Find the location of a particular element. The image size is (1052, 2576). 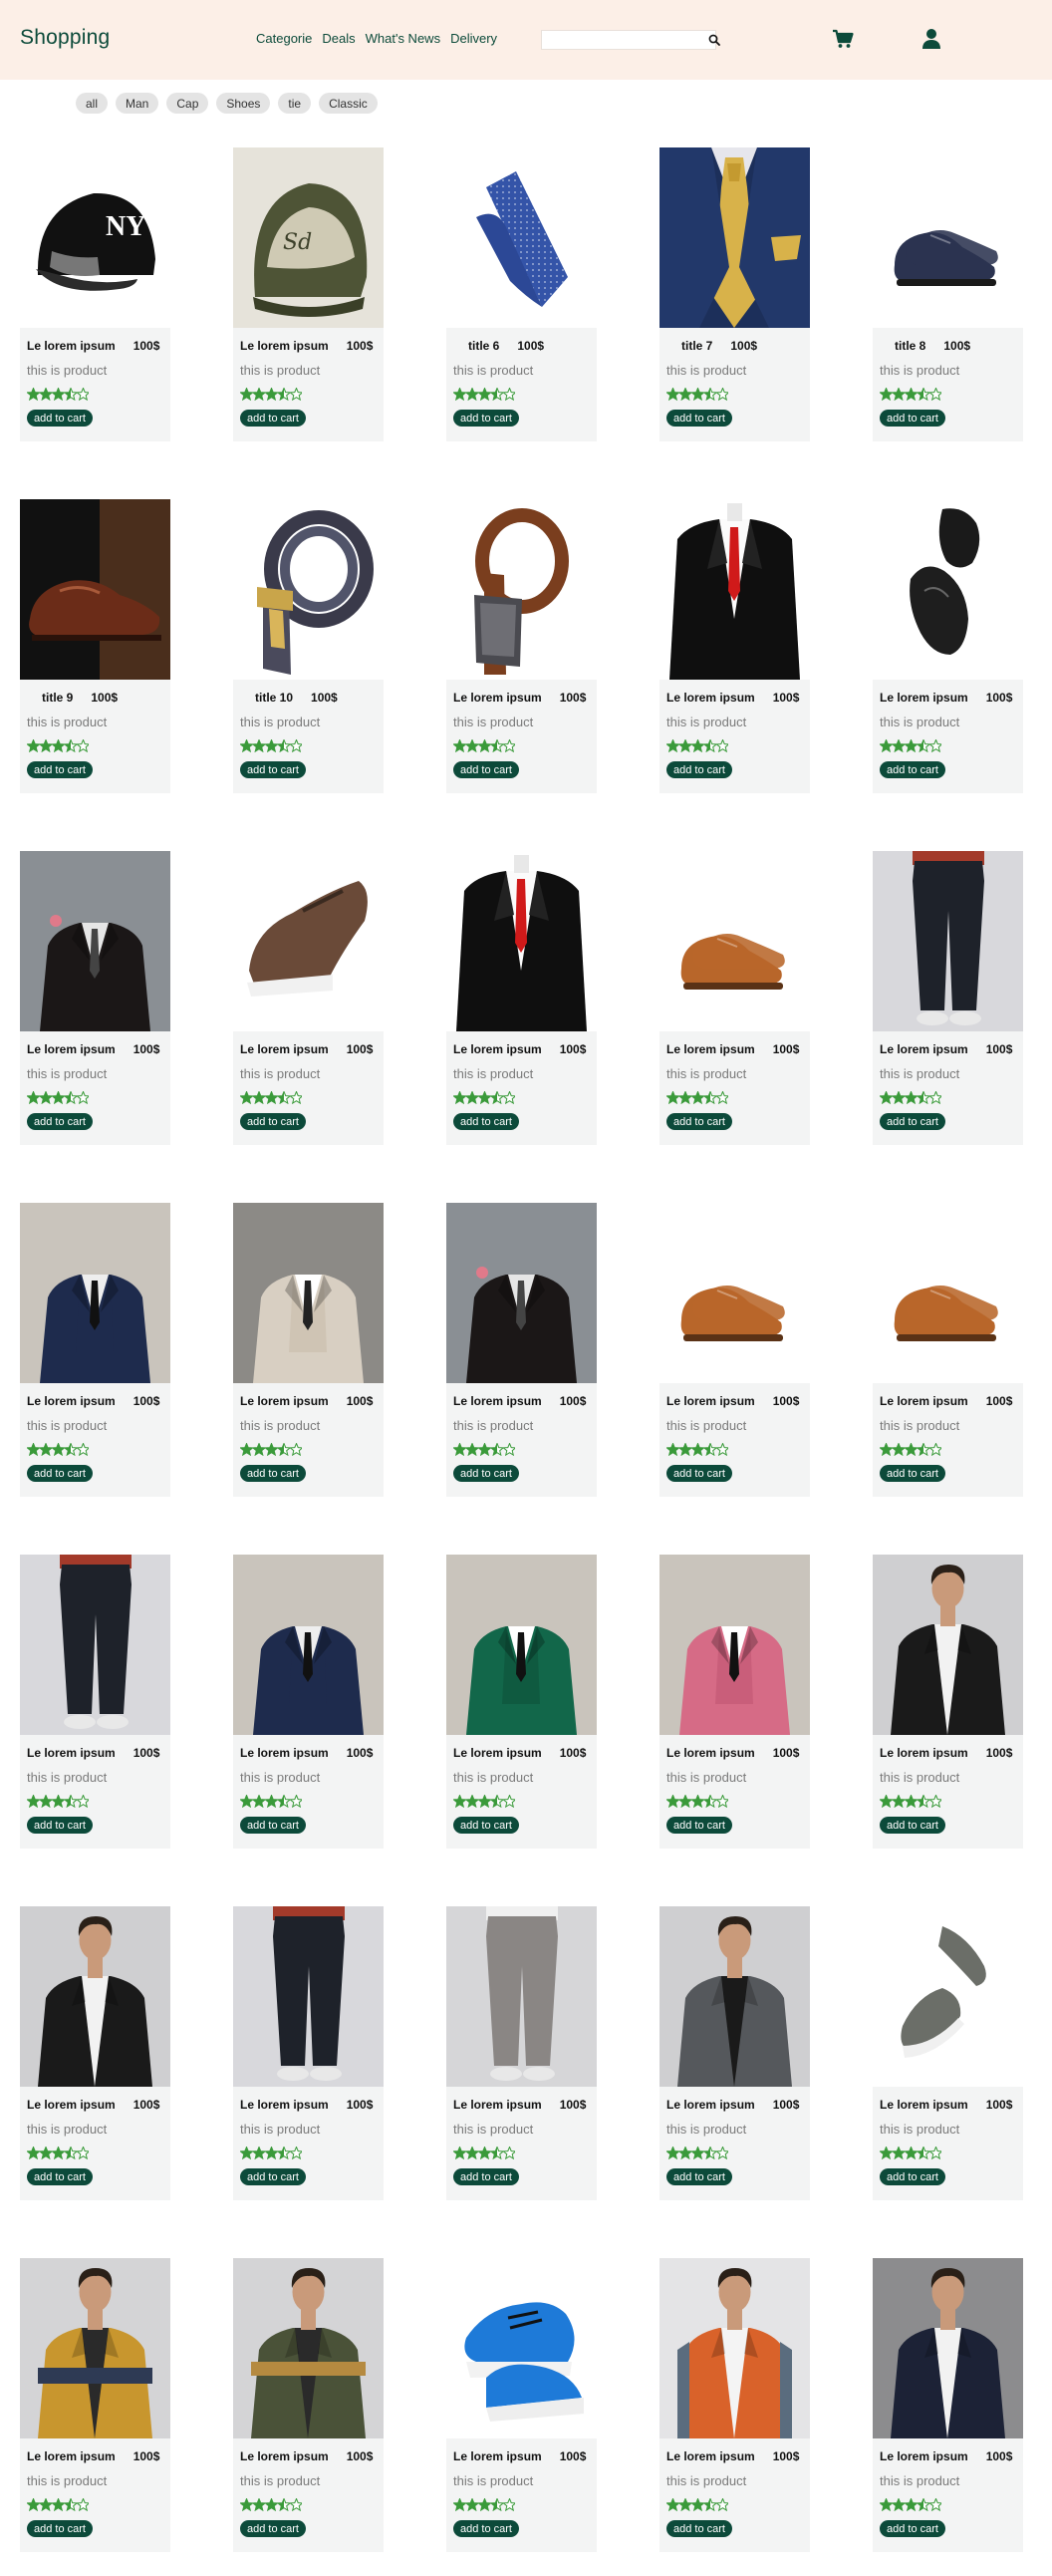

filter-all: all is located at coordinates (92, 103).